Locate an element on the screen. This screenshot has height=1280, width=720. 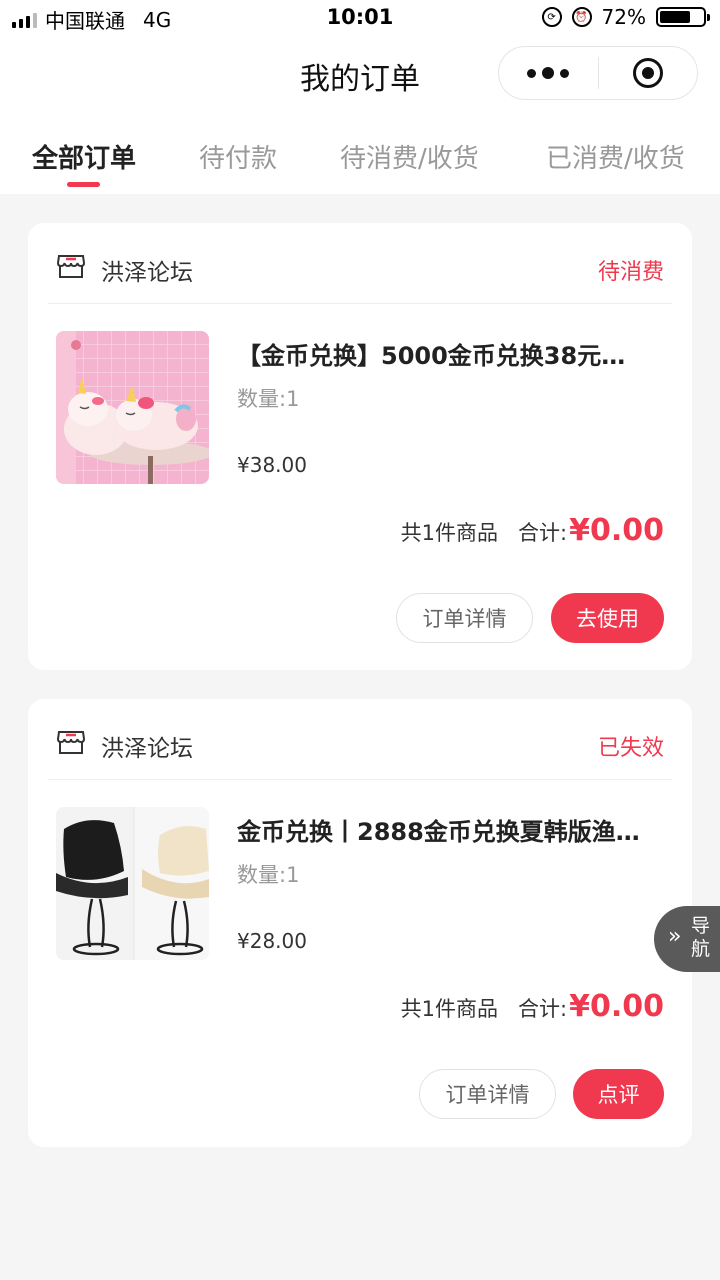
battery-percent: 72% is located at coordinates (623, 17).